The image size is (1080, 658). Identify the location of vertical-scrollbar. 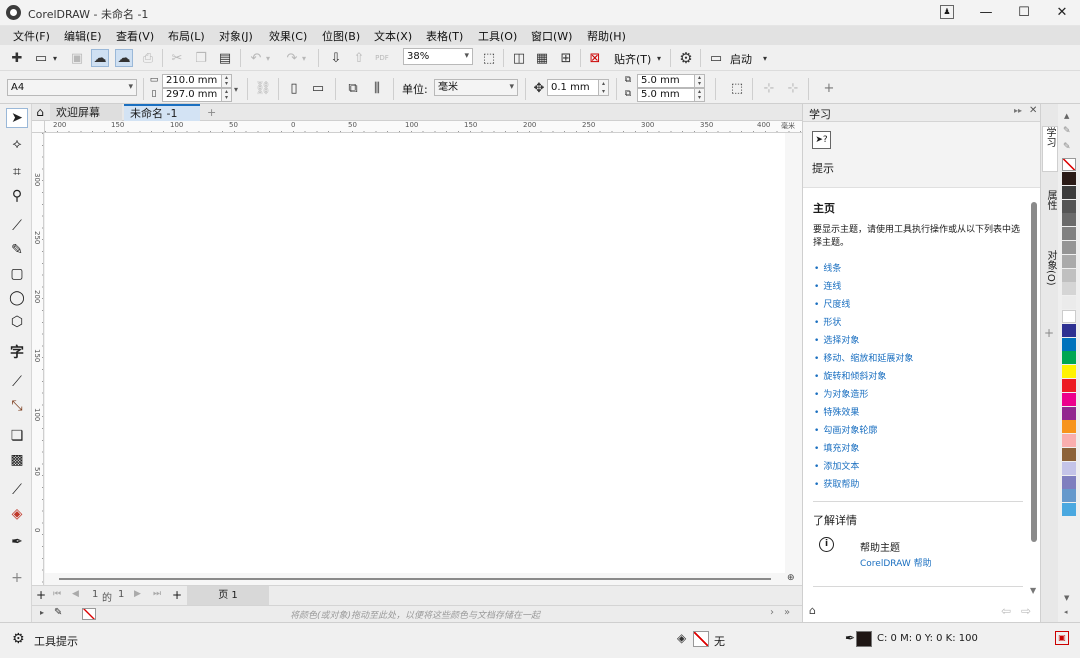
(793, 353).